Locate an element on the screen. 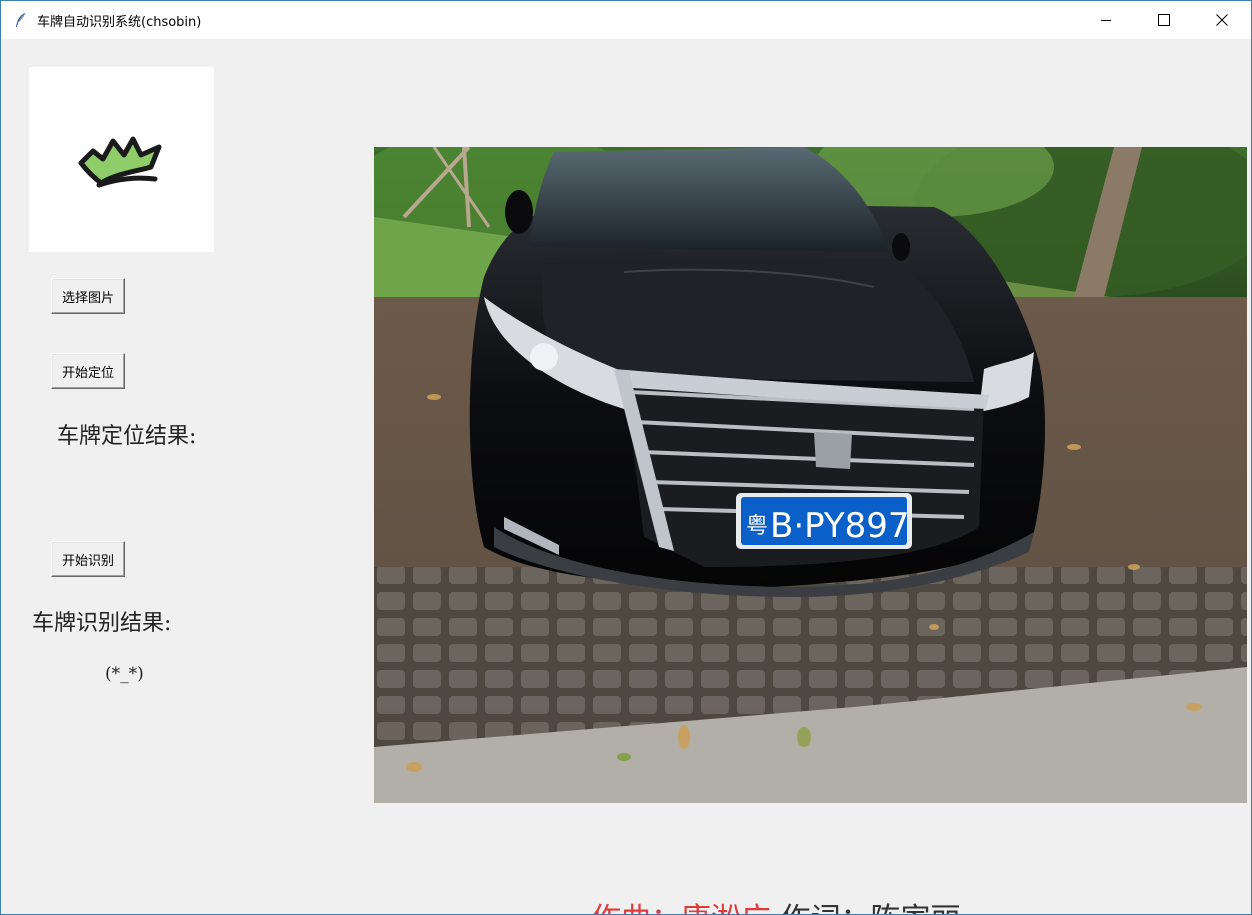  minimize-button is located at coordinates (1106, 20).